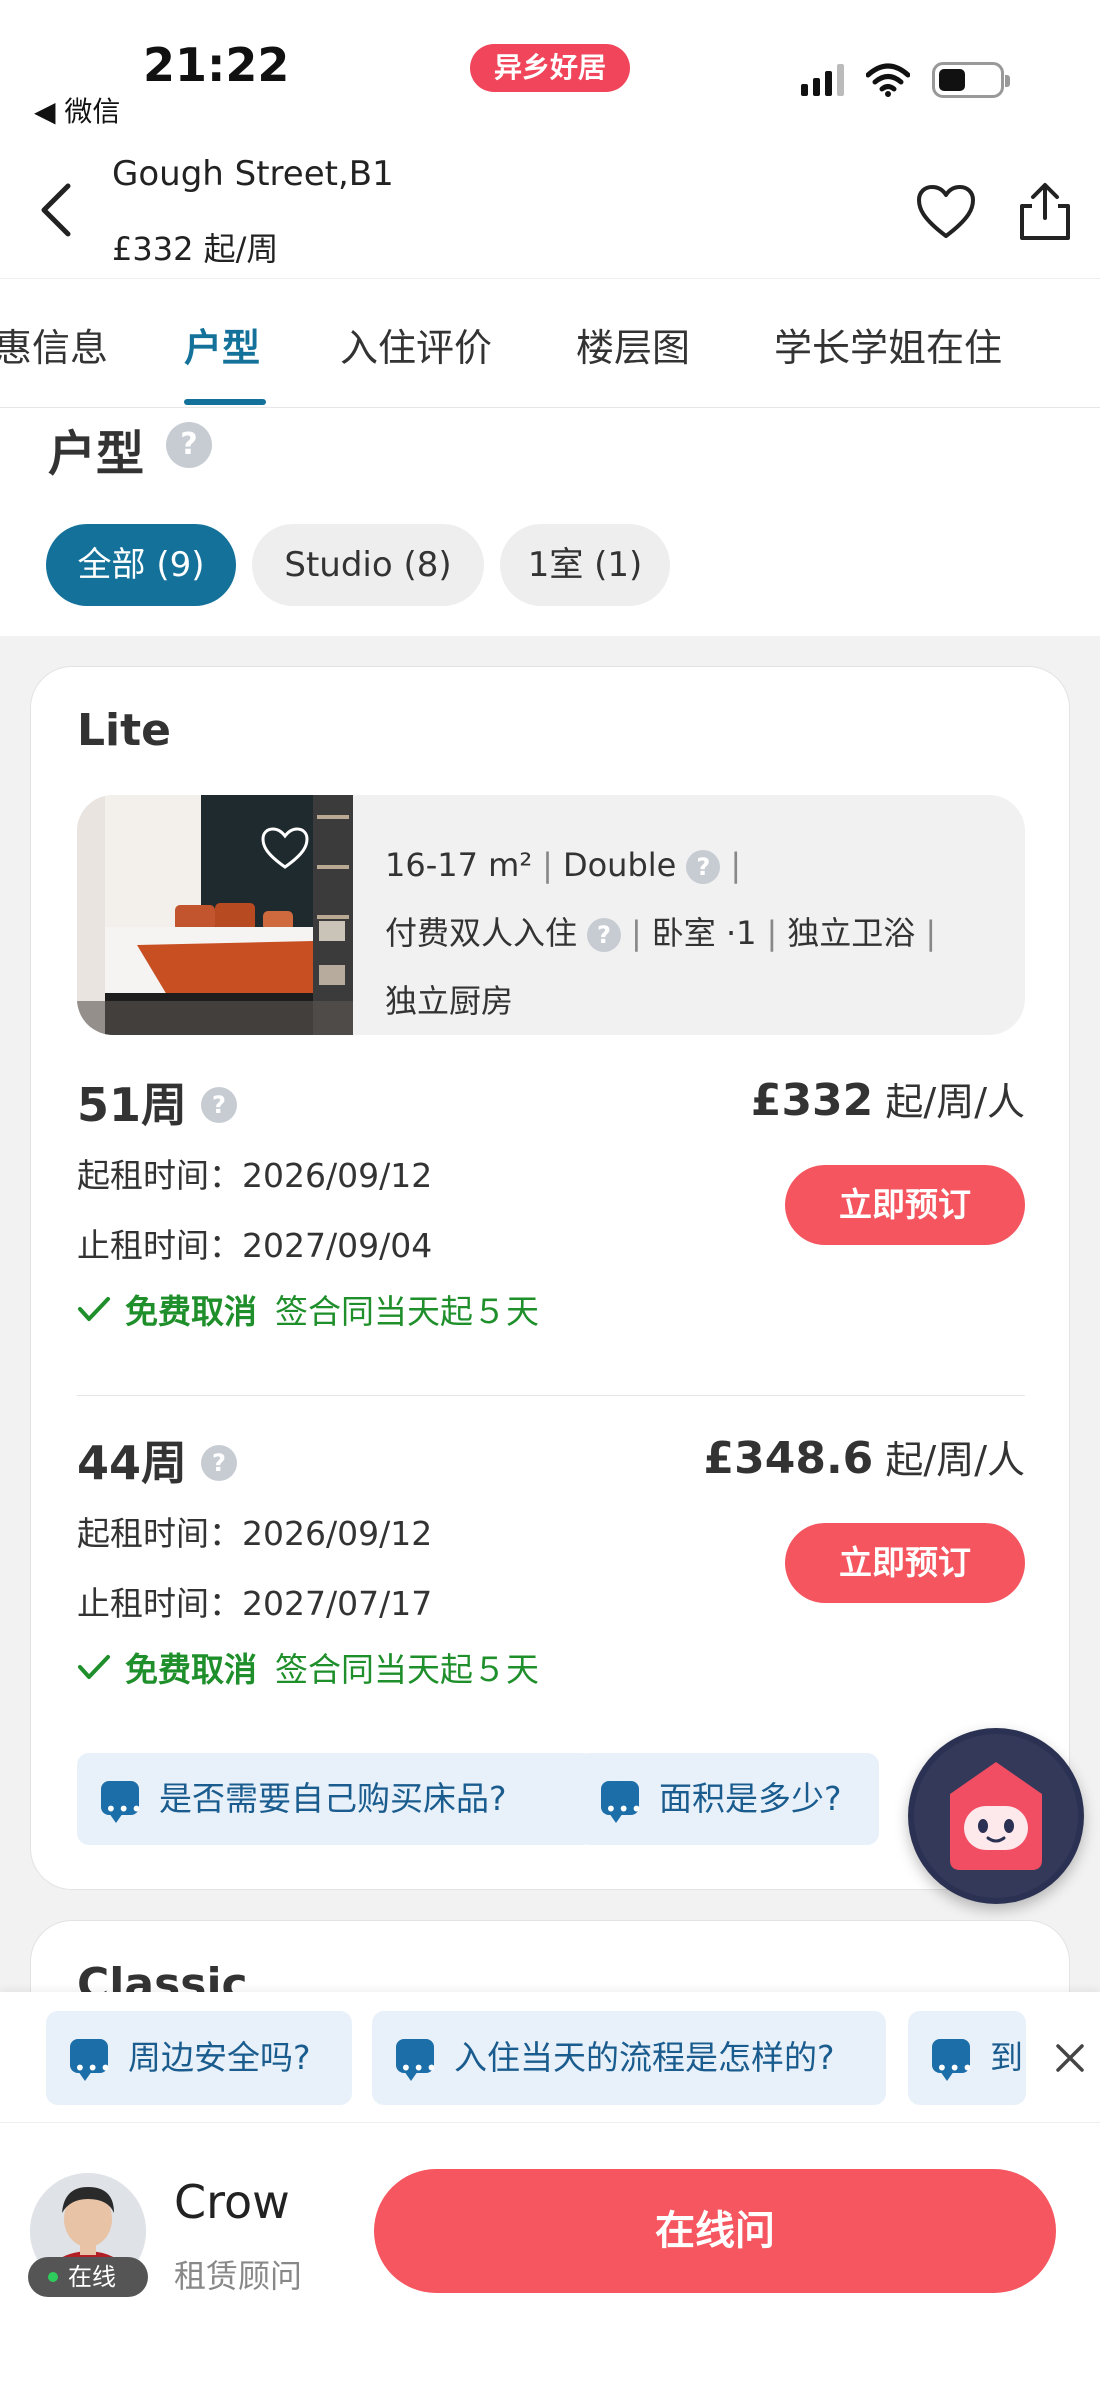 The image size is (1100, 2392). Describe the element at coordinates (88, 2277) in the screenshot. I see `online-status-badge: 在线` at that location.